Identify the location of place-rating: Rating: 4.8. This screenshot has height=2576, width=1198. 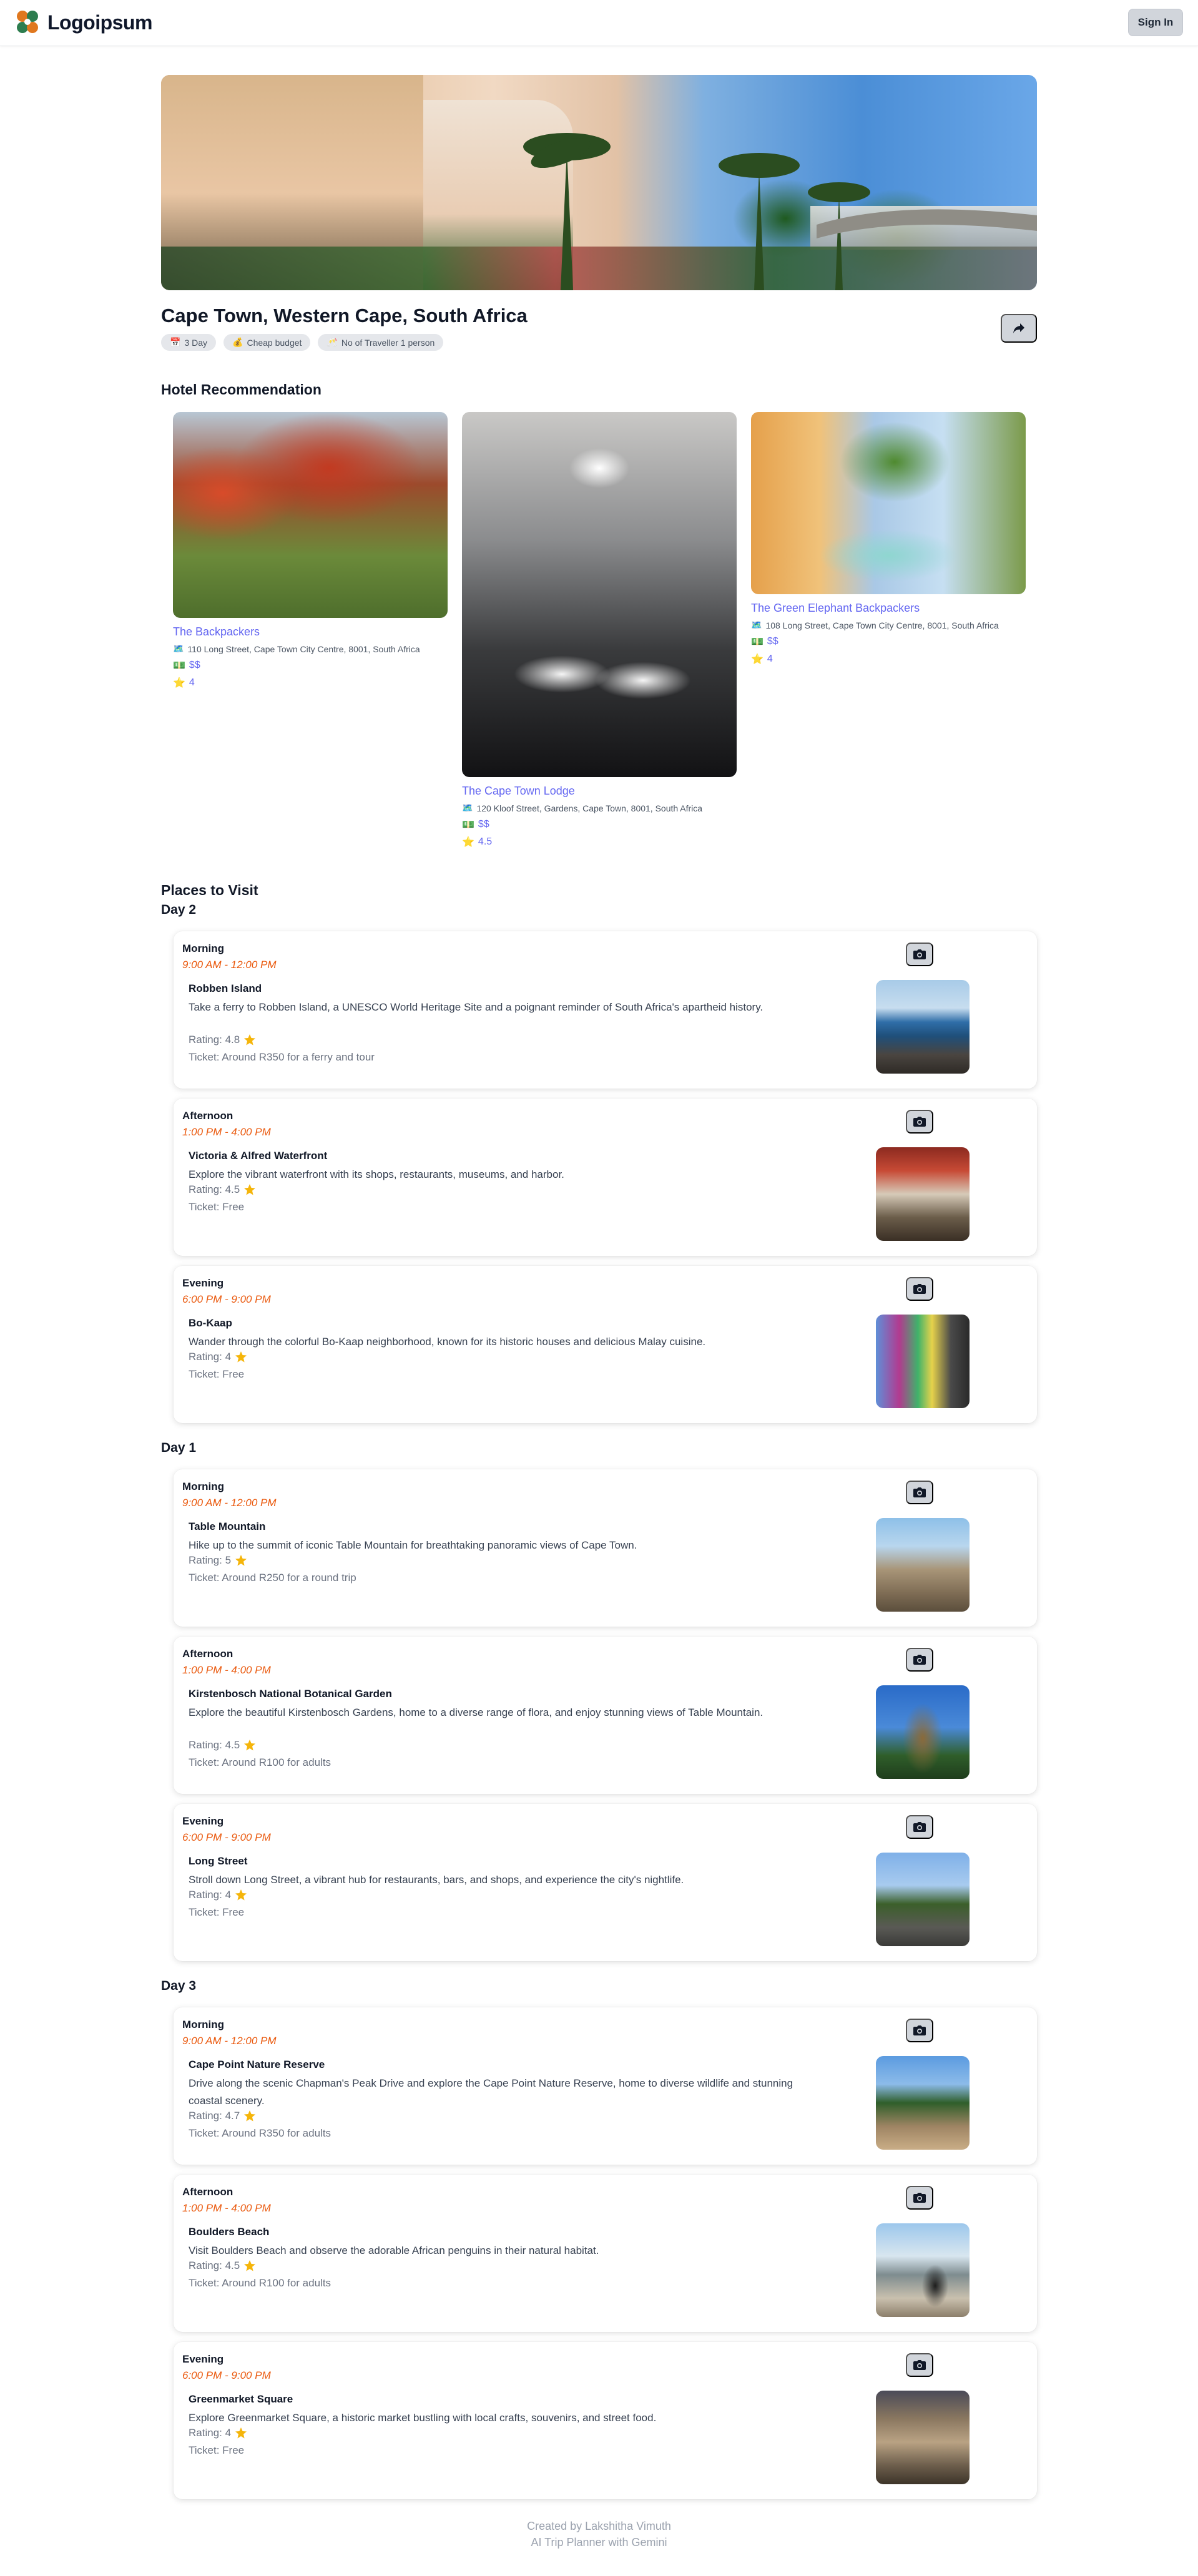
(222, 1040).